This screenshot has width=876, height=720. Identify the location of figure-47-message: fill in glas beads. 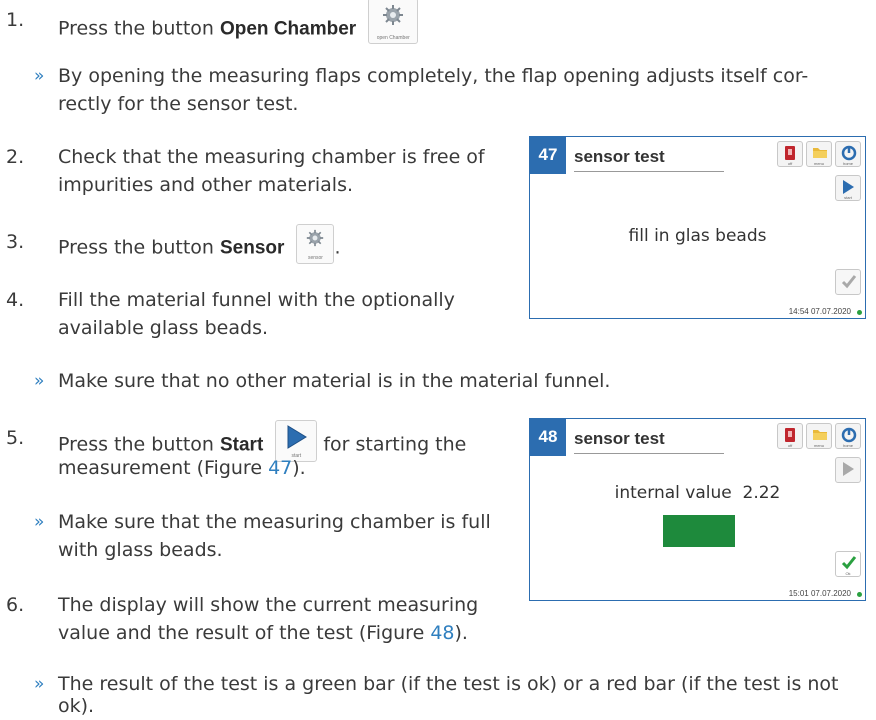
(697, 236).